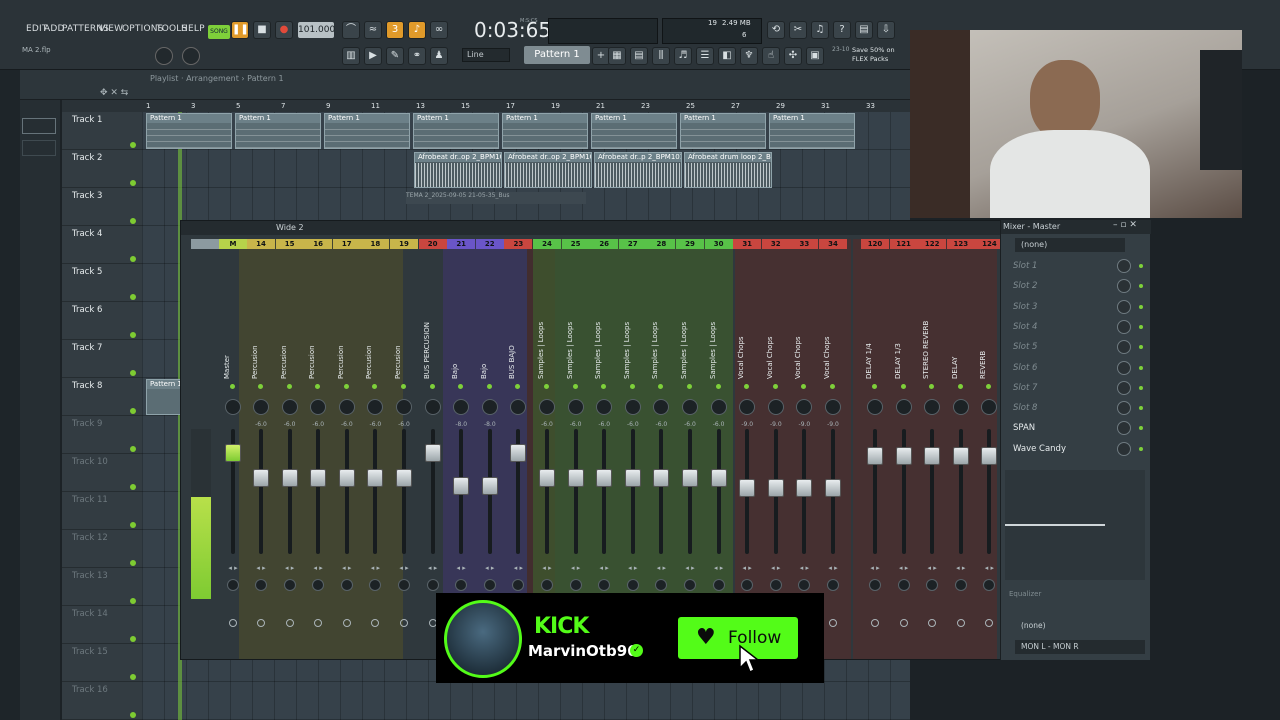 The width and height of the screenshot is (1280, 720). What do you see at coordinates (102, 207) in the screenshot?
I see `track-header: Track 3` at bounding box center [102, 207].